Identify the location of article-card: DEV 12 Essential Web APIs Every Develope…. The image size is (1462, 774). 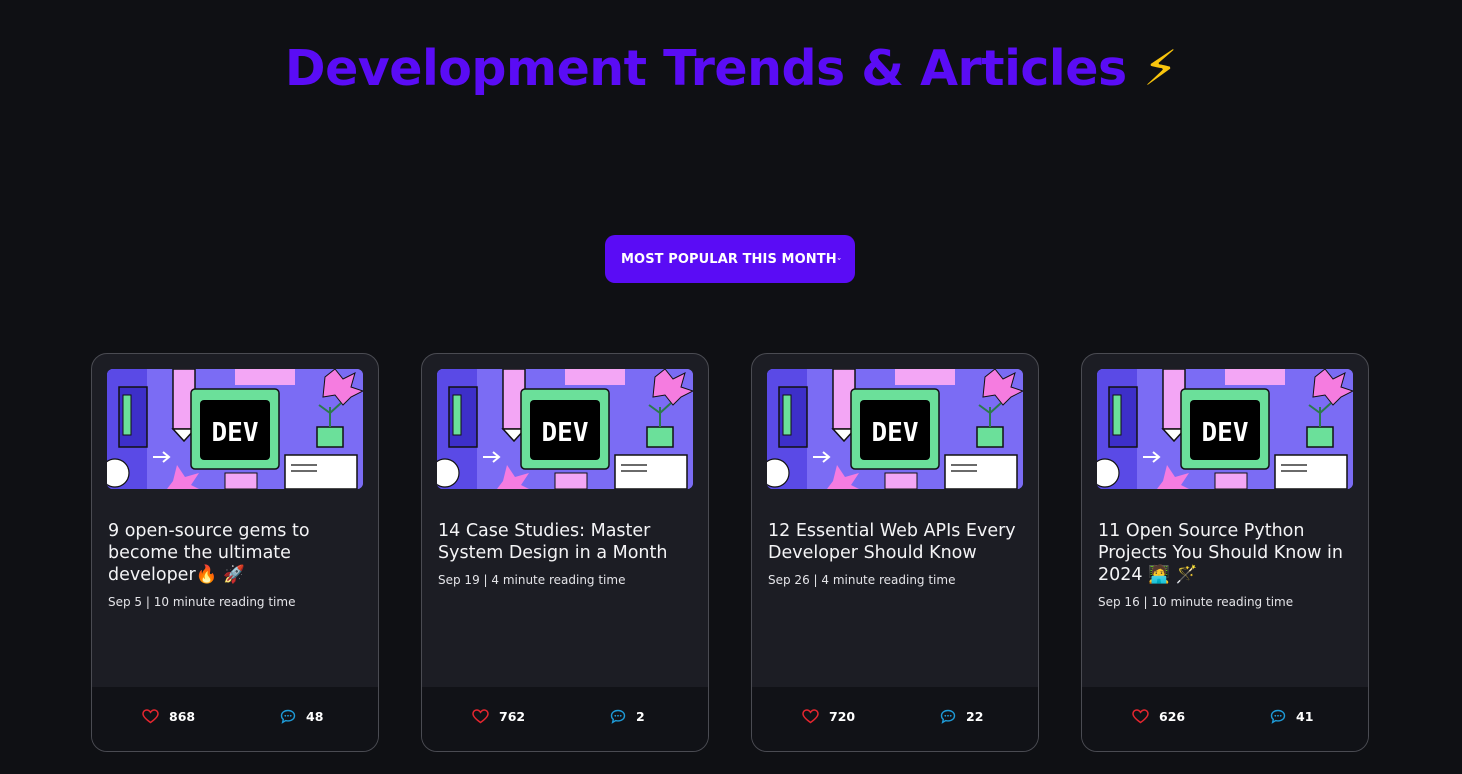
(895, 552).